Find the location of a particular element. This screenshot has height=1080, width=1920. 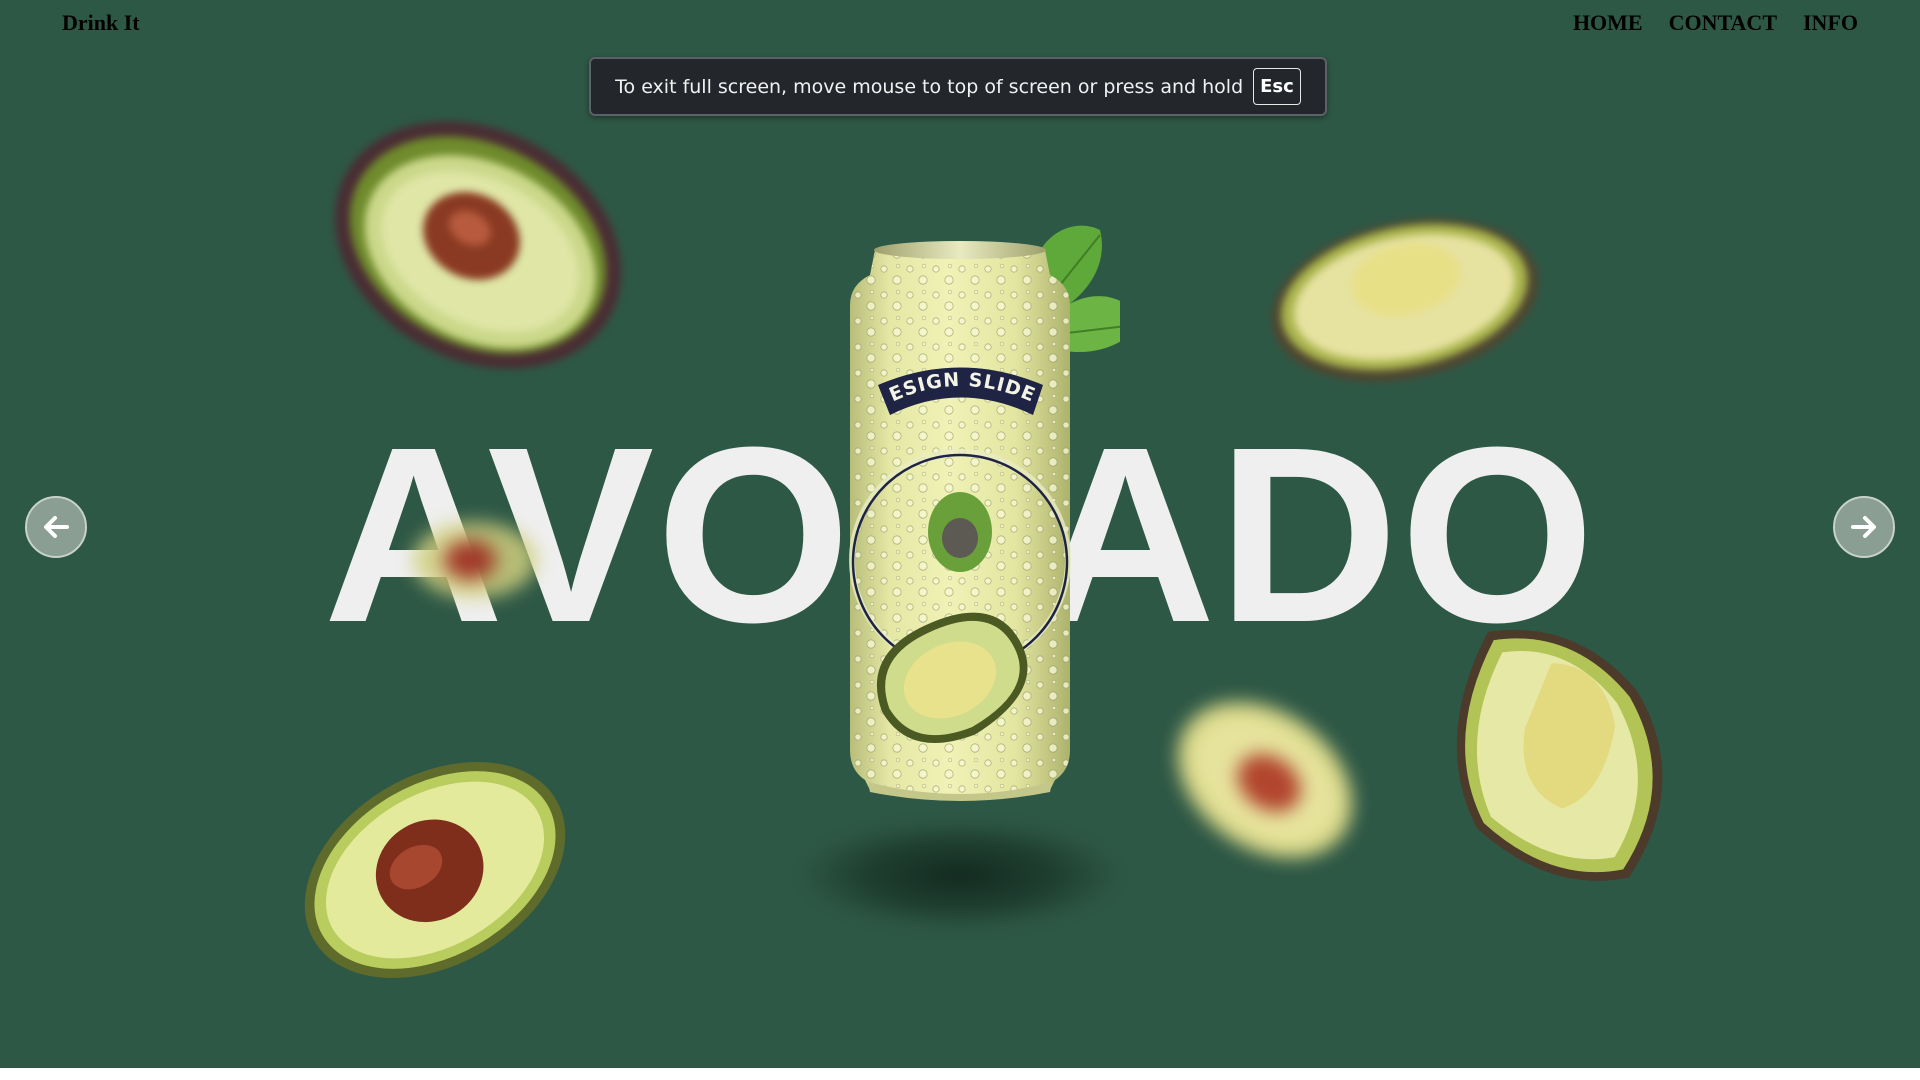

soda-can: DESIGN SLIDER is located at coordinates (966, 501).